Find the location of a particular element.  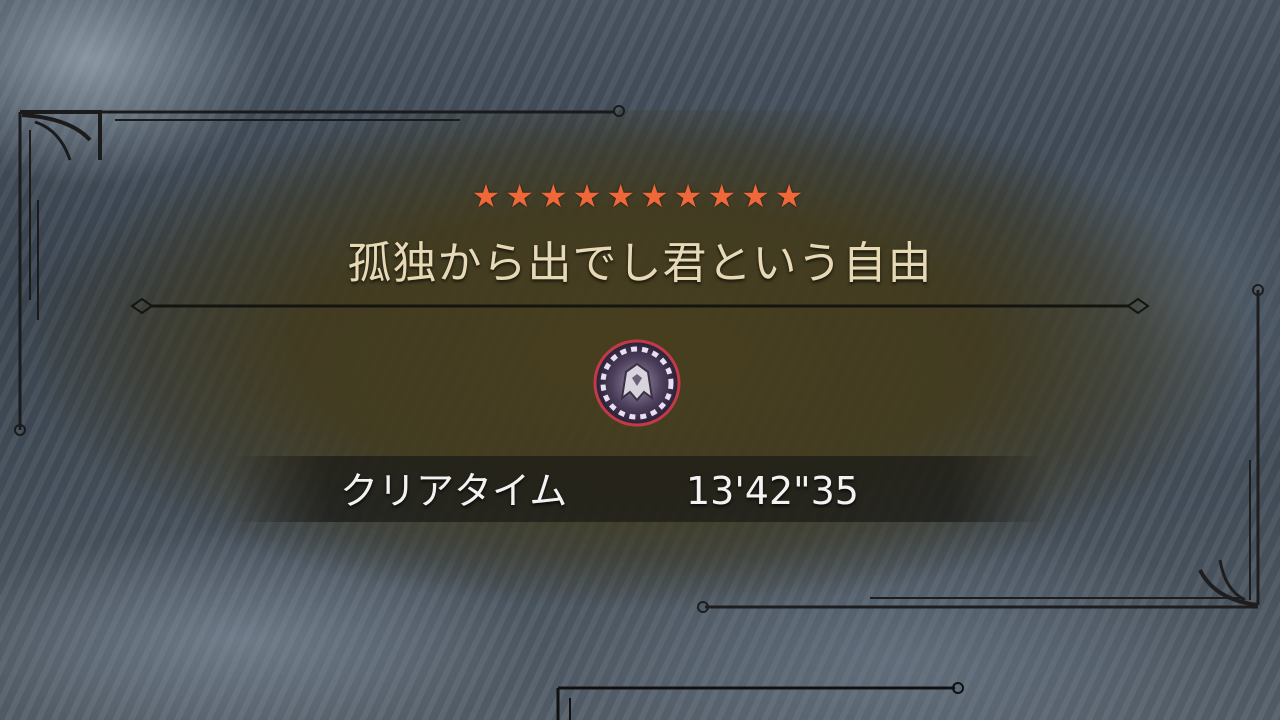

difficulty-stars: ★★★★★★★★★★ is located at coordinates (640, 196).